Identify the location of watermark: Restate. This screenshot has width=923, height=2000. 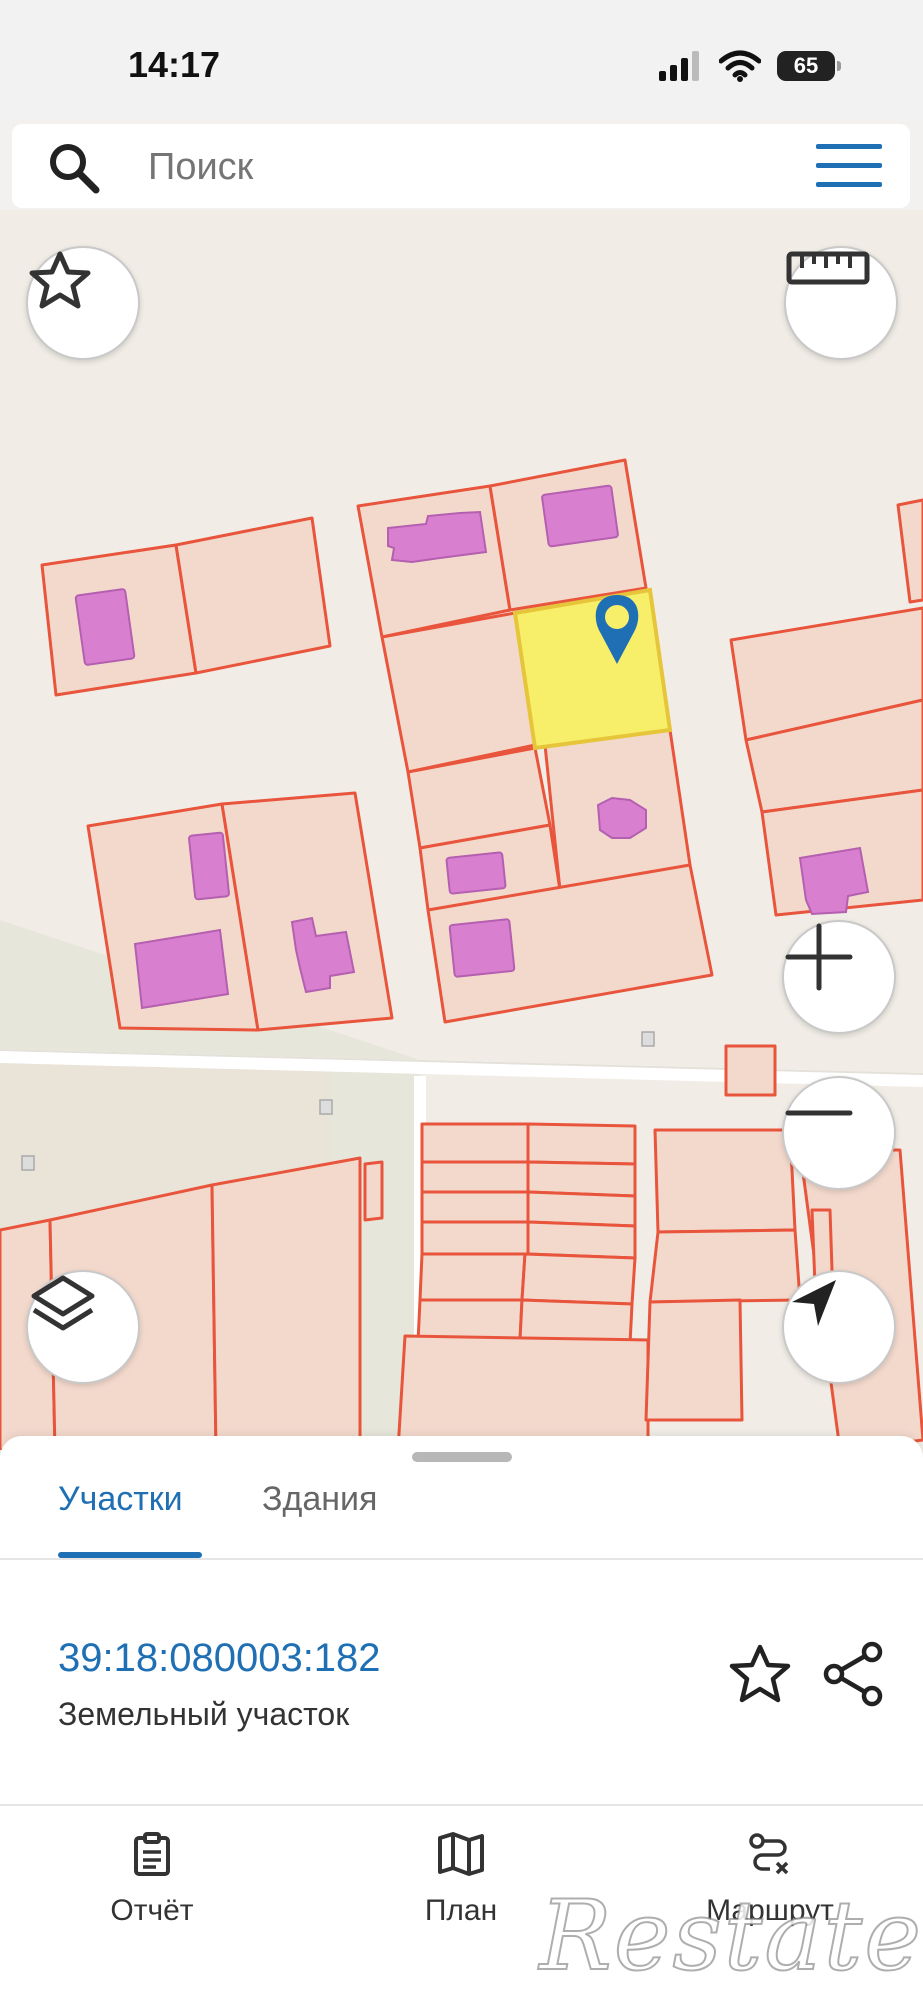
(730, 1936).